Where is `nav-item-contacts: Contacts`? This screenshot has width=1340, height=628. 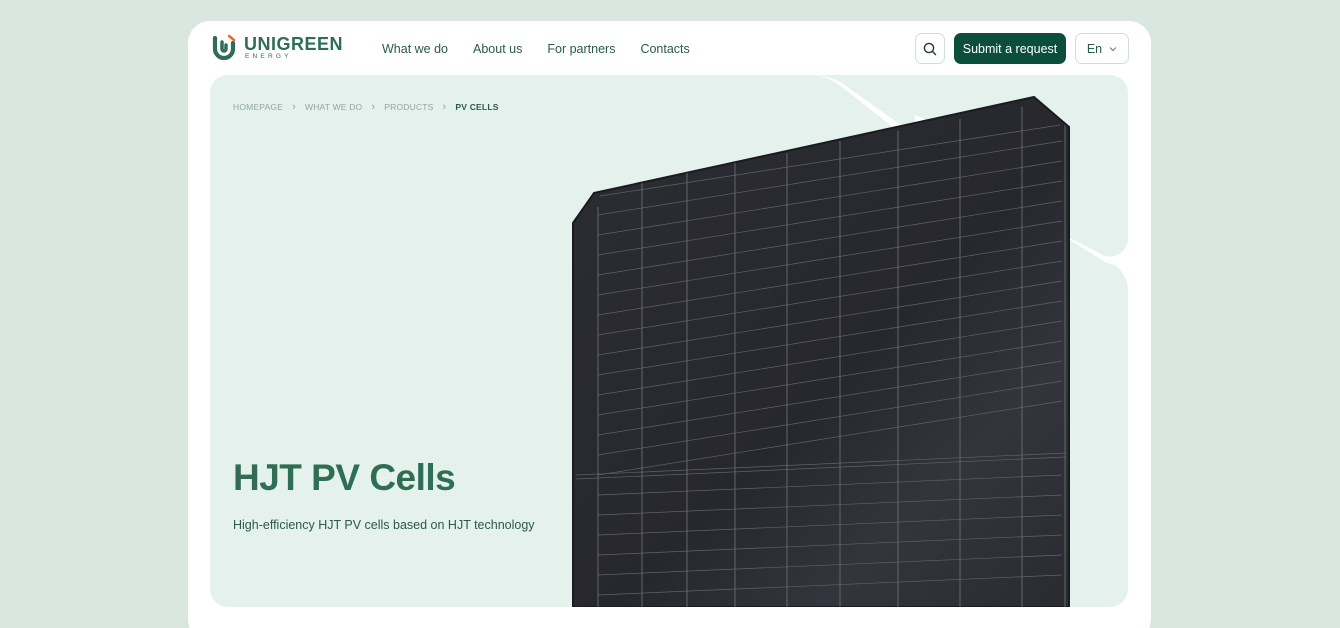 nav-item-contacts: Contacts is located at coordinates (664, 49).